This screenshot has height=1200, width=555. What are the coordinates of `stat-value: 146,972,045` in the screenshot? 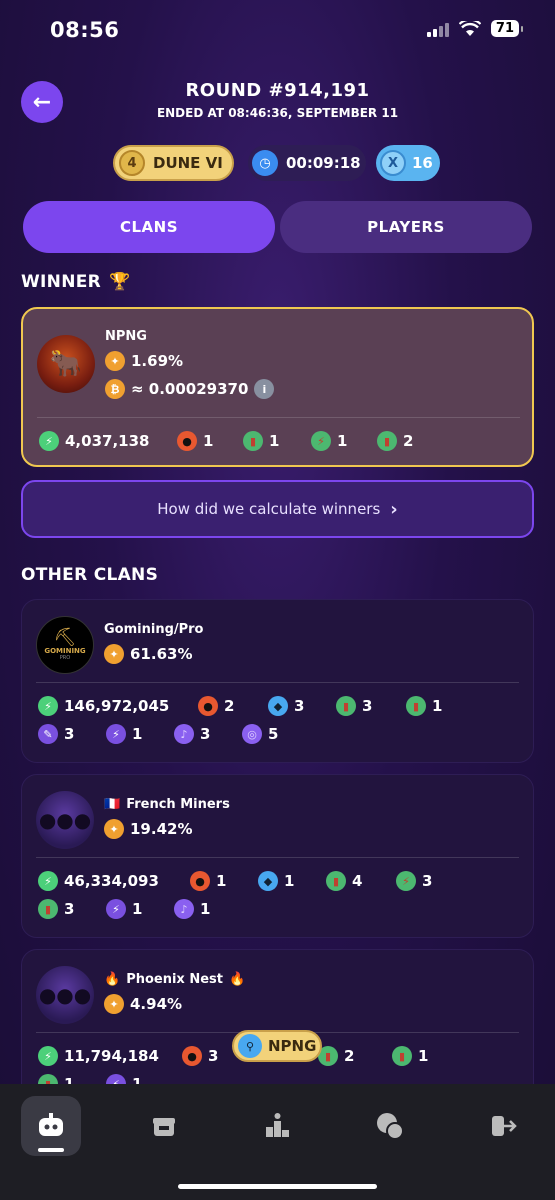 It's located at (117, 706).